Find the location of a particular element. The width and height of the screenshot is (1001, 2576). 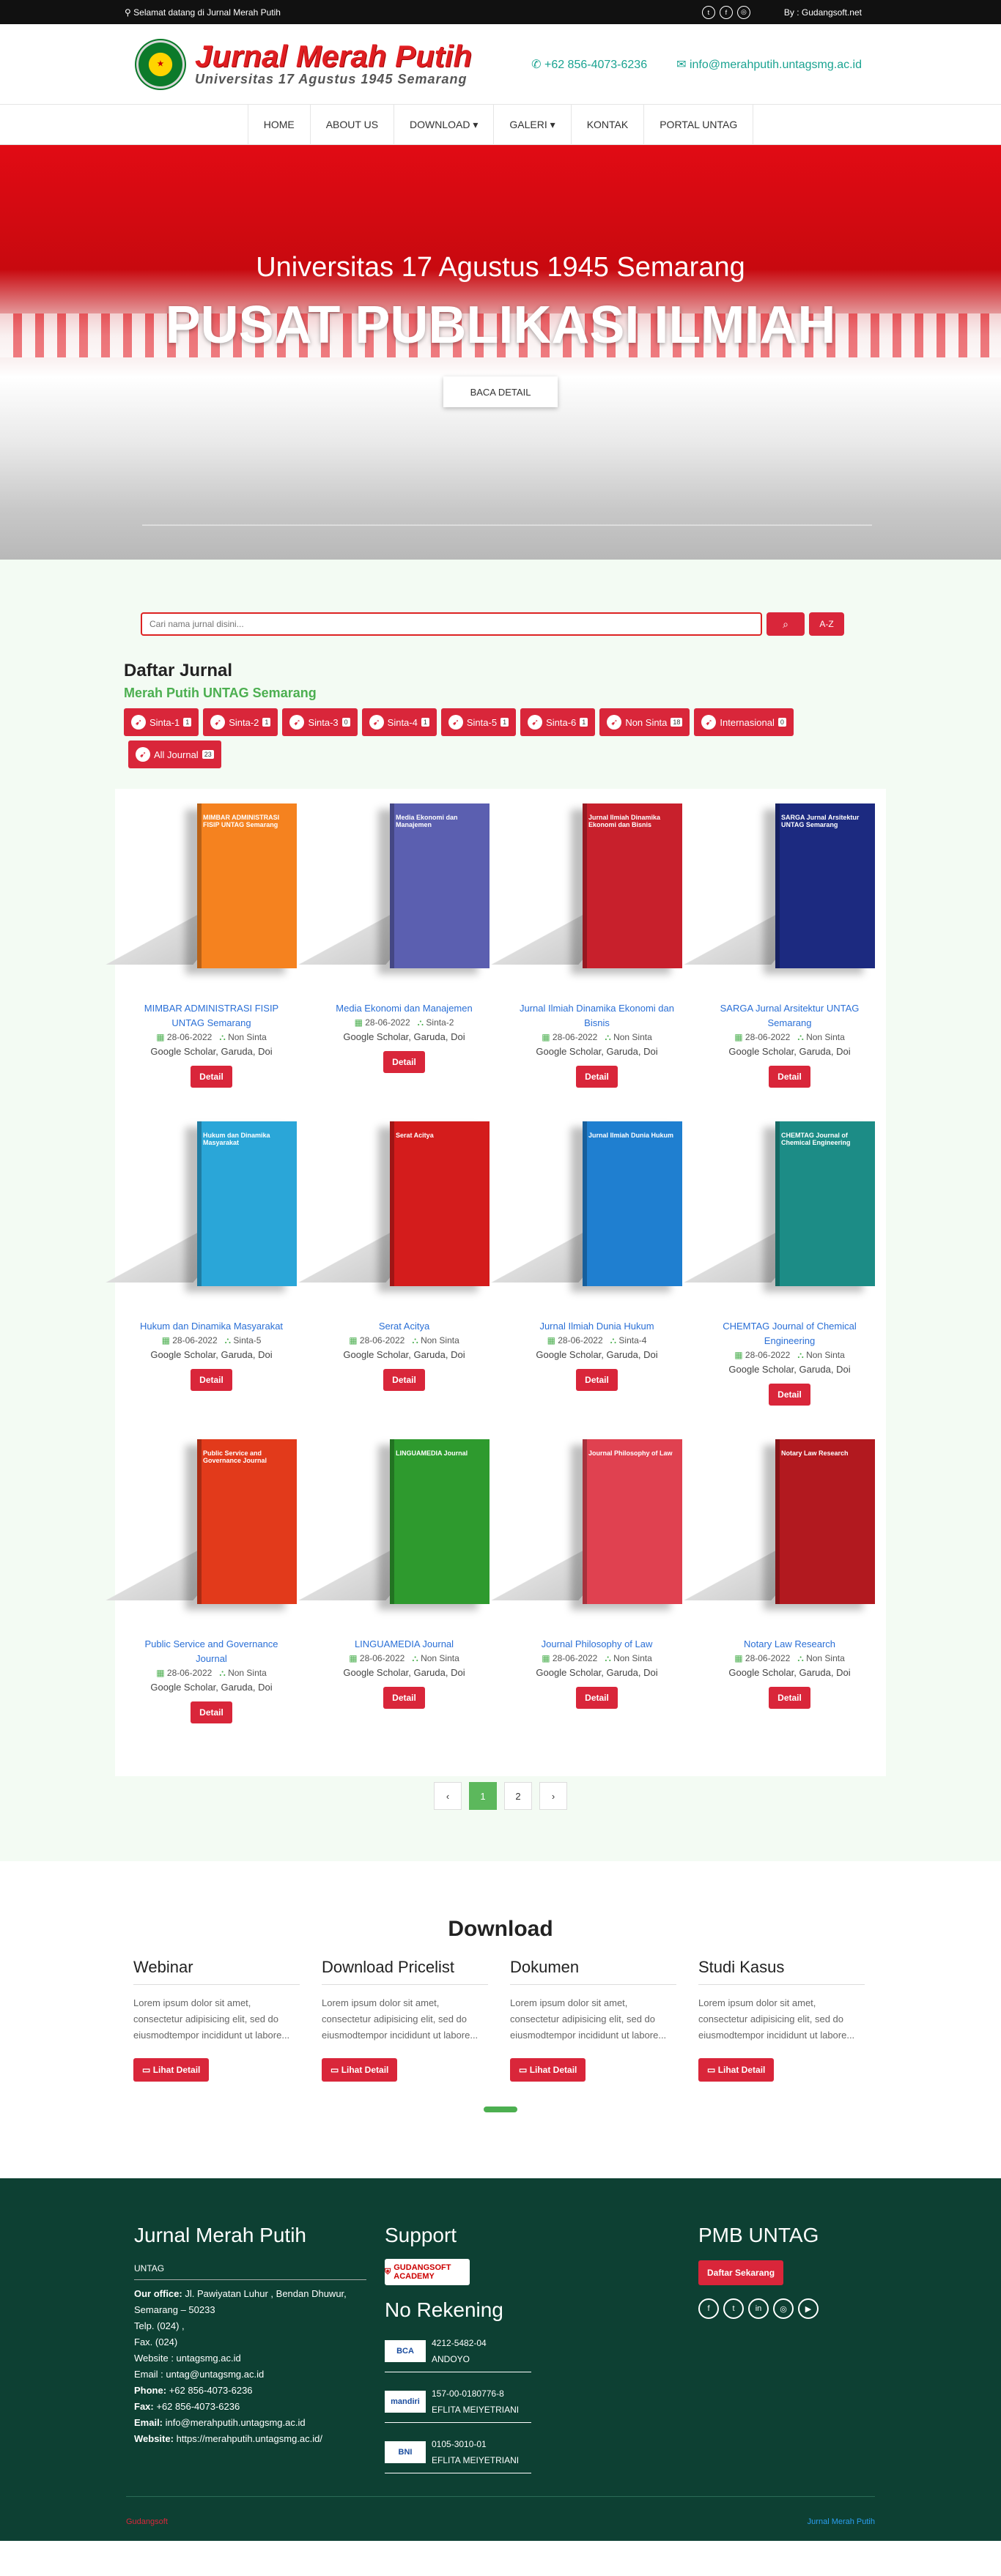

filter-chip: ➹ Sinta-6 1 is located at coordinates (558, 722).